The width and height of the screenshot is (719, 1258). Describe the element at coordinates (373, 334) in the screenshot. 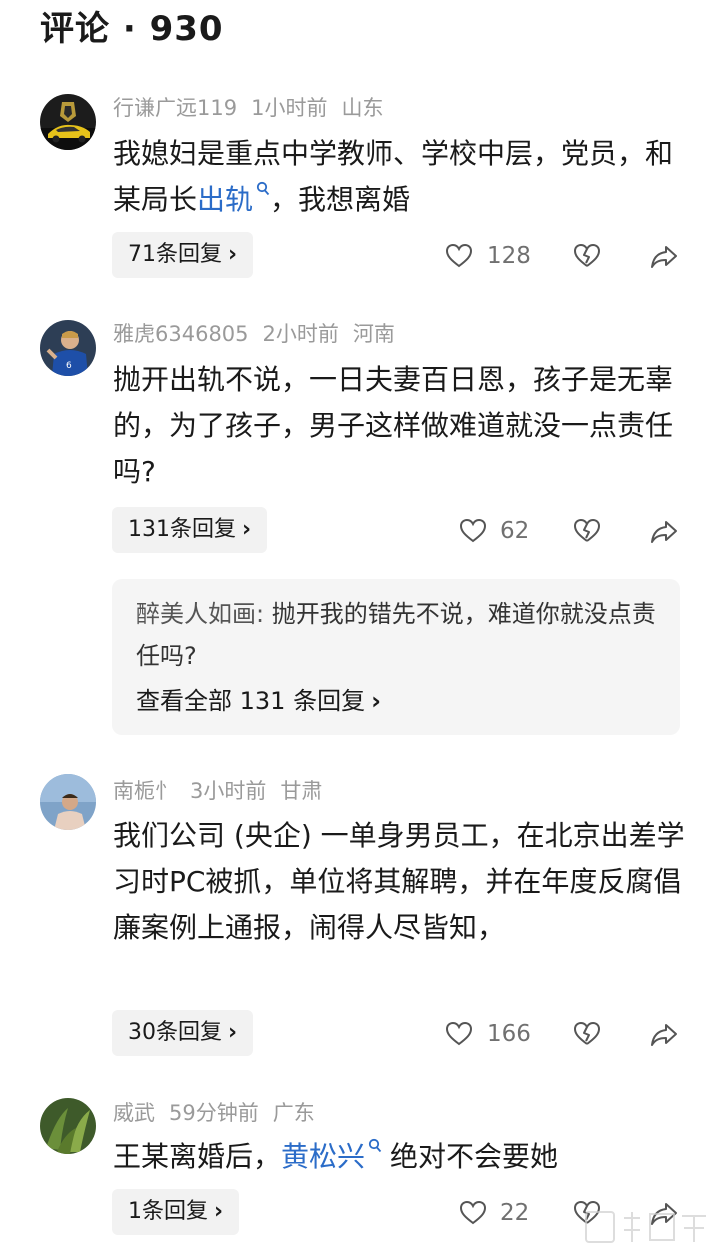

I see `location: 河南` at that location.